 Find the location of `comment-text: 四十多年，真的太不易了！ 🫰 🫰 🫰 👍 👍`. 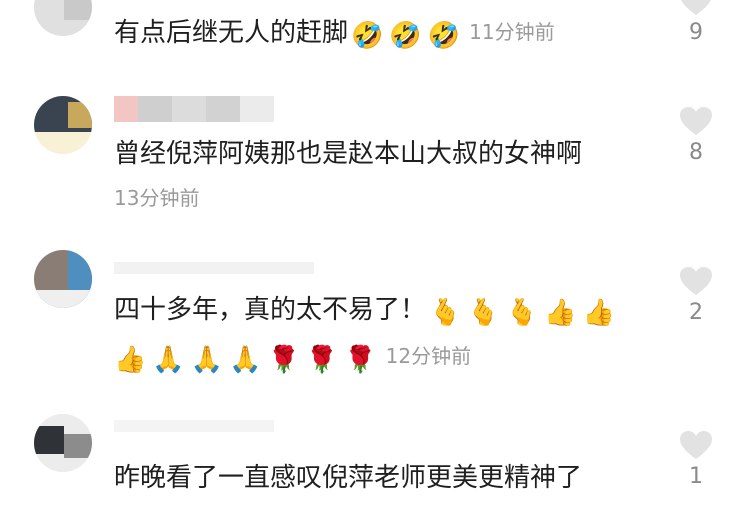

comment-text: 四十多年，真的太不易了！ 🫰 🫰 🫰 👍 👍 is located at coordinates (366, 310).